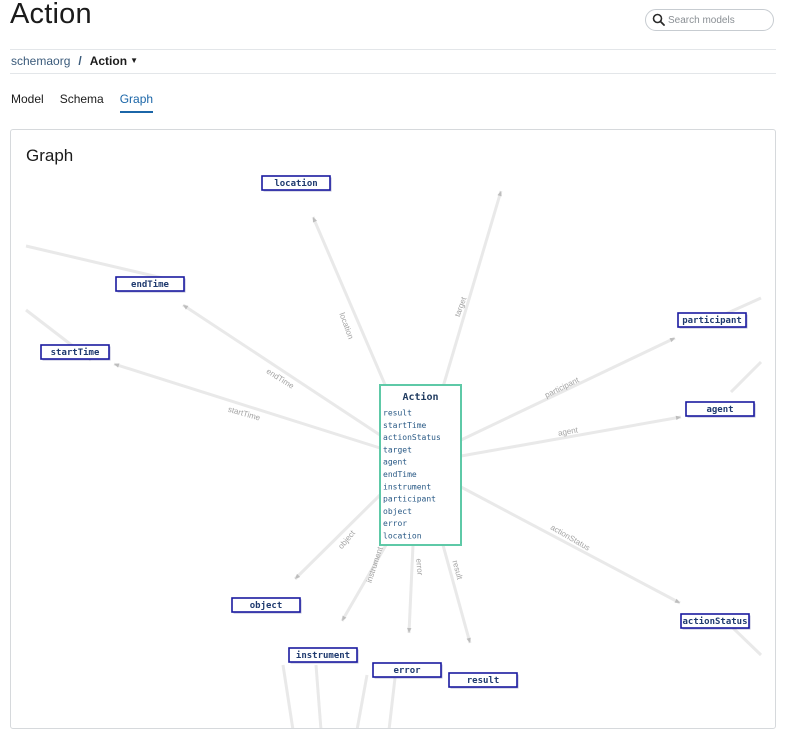 This screenshot has width=800, height=729. What do you see at coordinates (570, 545) in the screenshot?
I see `graph-edge-actionStatus` at bounding box center [570, 545].